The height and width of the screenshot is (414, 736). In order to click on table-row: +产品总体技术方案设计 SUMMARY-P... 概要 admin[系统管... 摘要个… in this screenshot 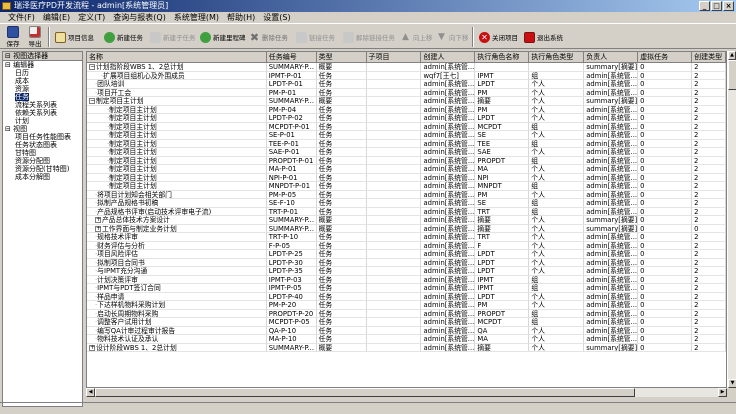, I will do `click(406, 220)`.